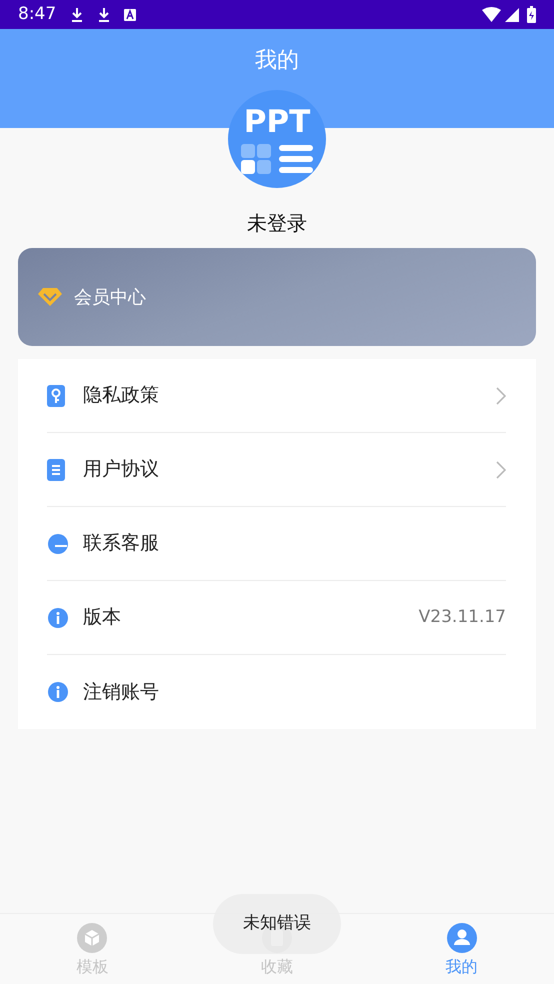 Image resolution: width=554 pixels, height=984 pixels. Describe the element at coordinates (37, 14) in the screenshot. I see `status-time: 8:47` at that location.